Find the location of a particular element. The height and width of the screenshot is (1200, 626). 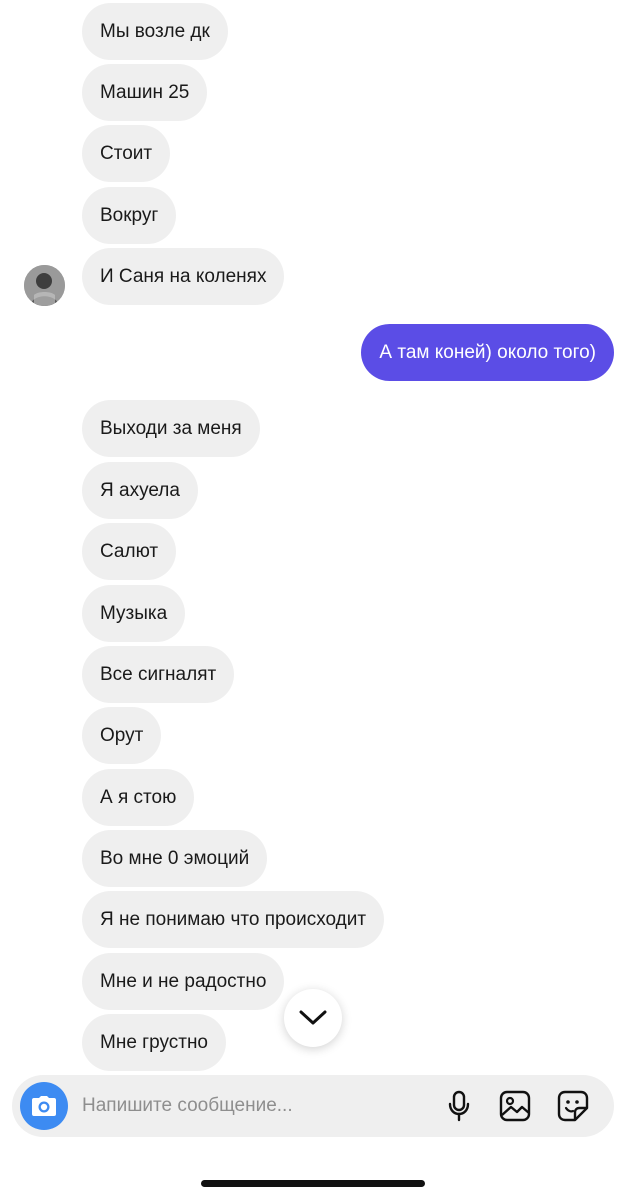

incoming-message: Машин 25 is located at coordinates (145, 92).